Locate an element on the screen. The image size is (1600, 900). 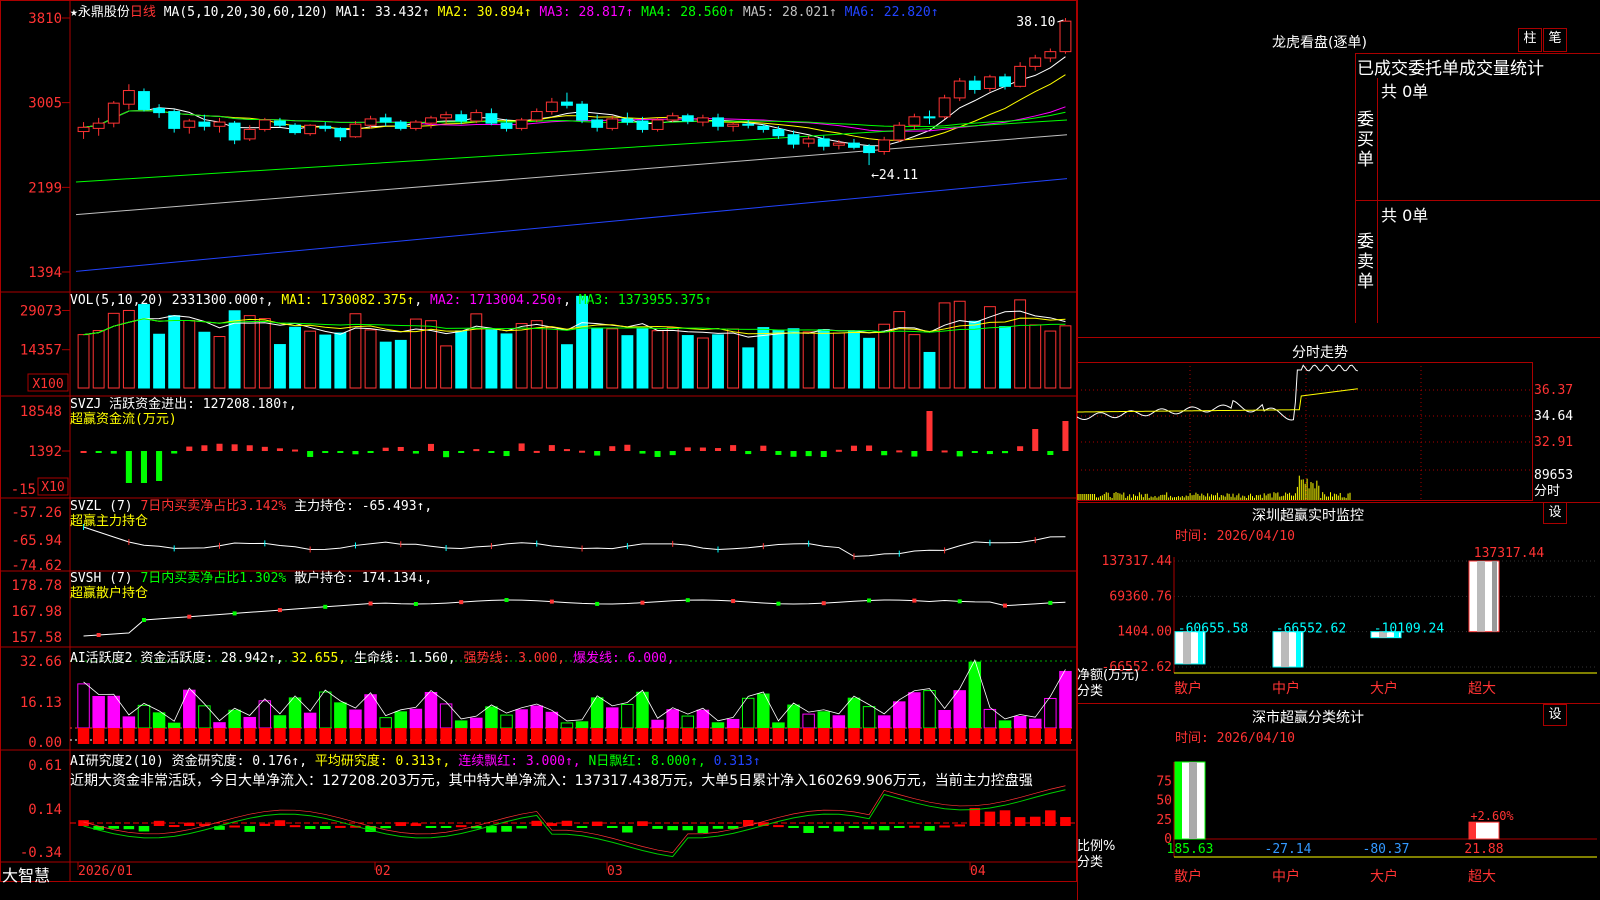
buy-side-label: 委买单 is located at coordinates (1365, 140).